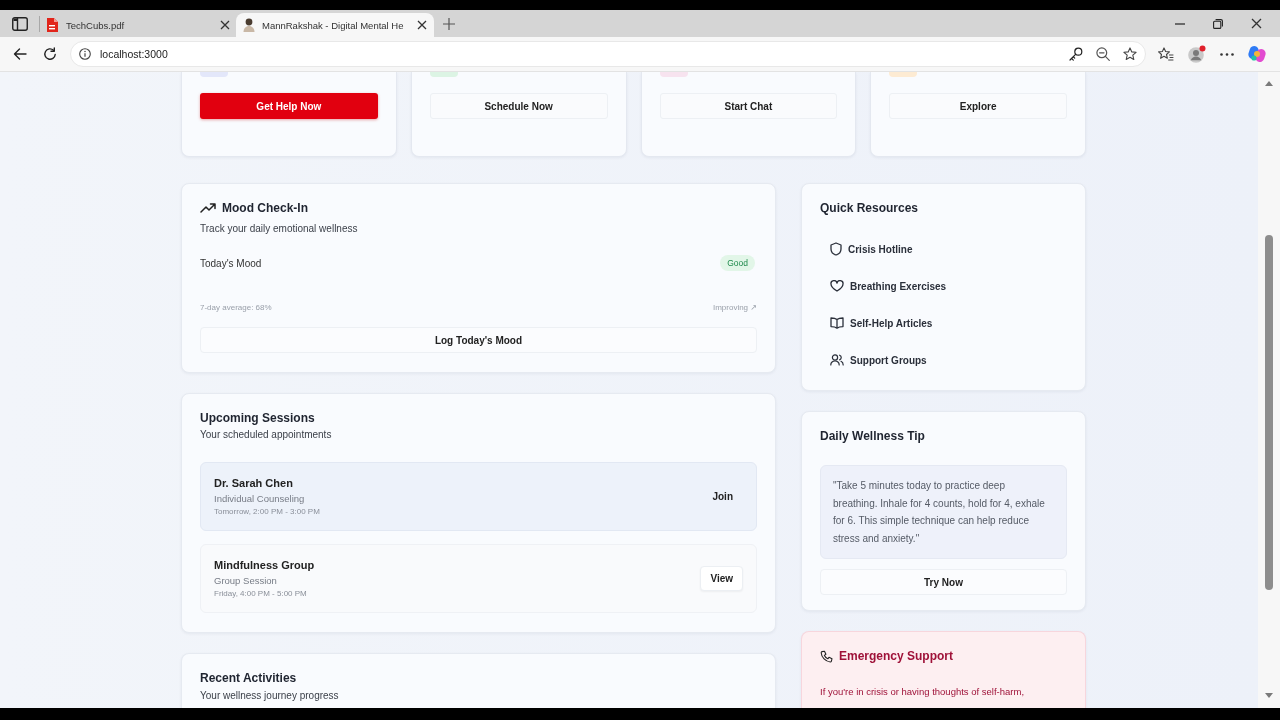 The height and width of the screenshot is (720, 1280). Describe the element at coordinates (254, 483) in the screenshot. I see `session-name: Dr. Sarah Chen` at that location.